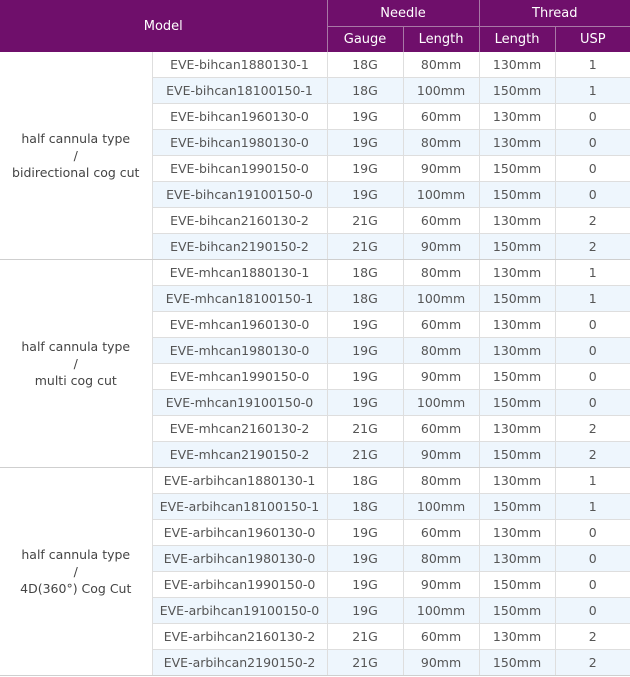  Describe the element at coordinates (240, 376) in the screenshot. I see `model-cell: EVE-mhcan1990150-0` at that location.